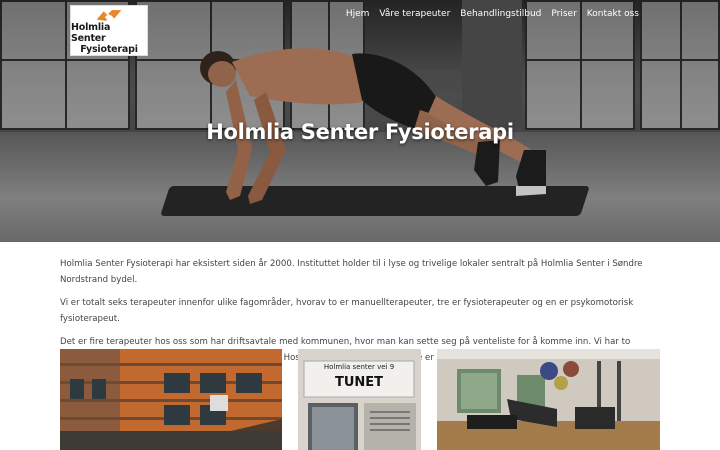 The height and width of the screenshot is (450, 720). What do you see at coordinates (359, 382) in the screenshot?
I see `entrance-sign-name: TUNET` at bounding box center [359, 382].